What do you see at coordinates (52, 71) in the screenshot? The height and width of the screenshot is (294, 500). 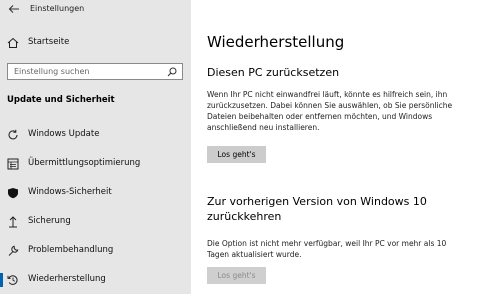 I see `search-placeholder: Einstellung suchen` at bounding box center [52, 71].